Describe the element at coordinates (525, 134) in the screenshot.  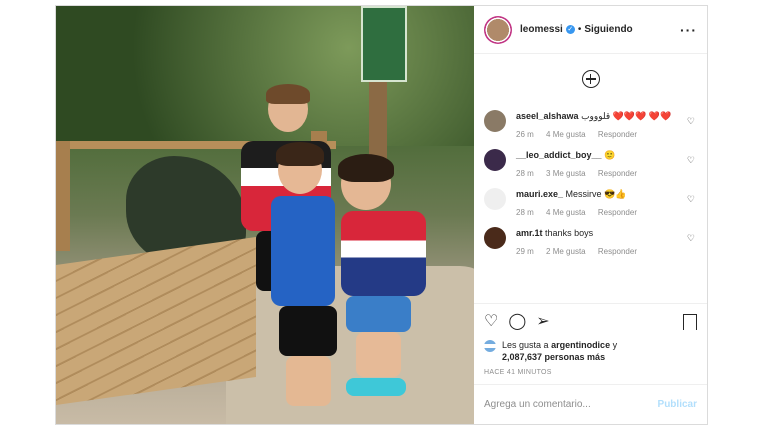
I see `comment-age: 26 m` at that location.